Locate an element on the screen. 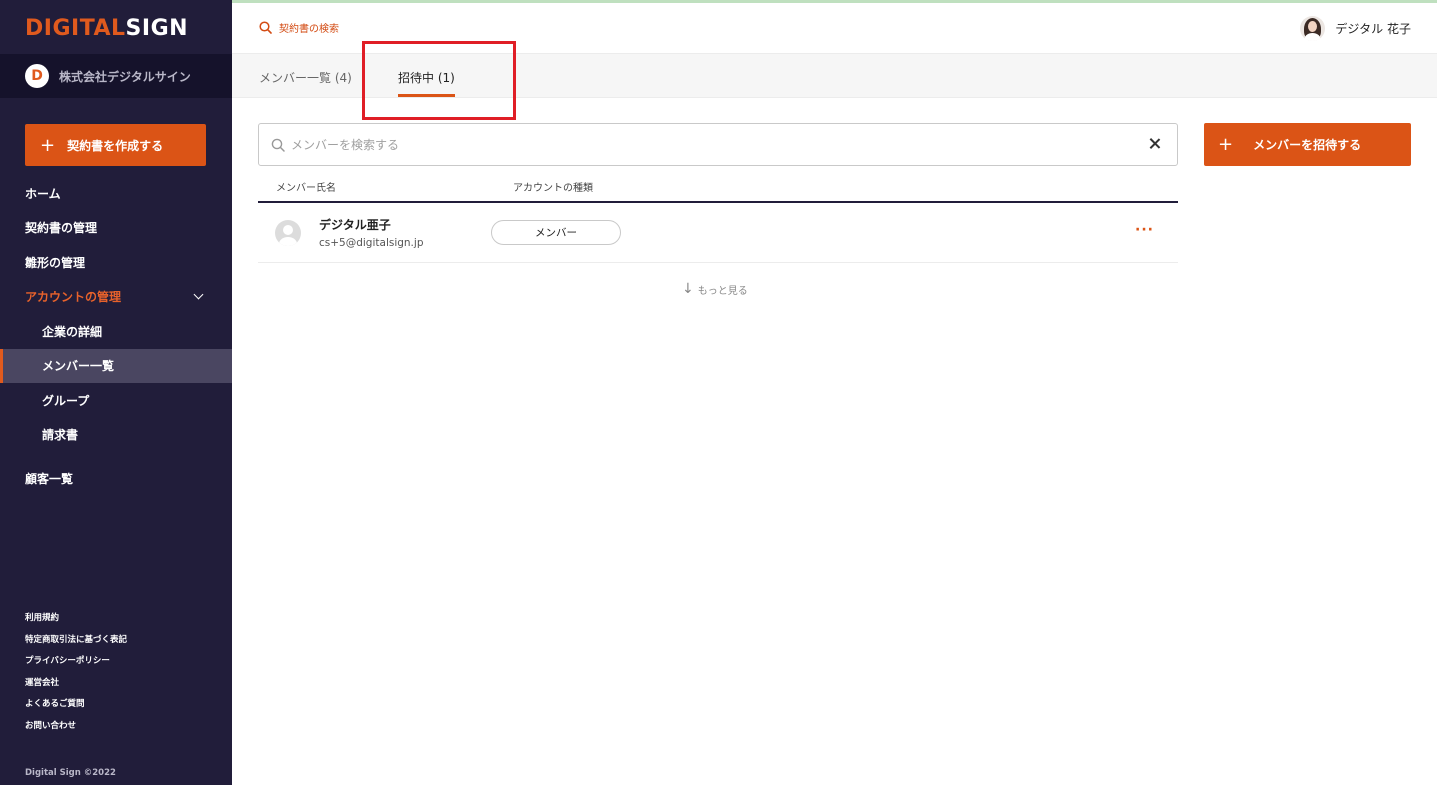  contract-search-link: 契約書の検索 is located at coordinates (299, 27).